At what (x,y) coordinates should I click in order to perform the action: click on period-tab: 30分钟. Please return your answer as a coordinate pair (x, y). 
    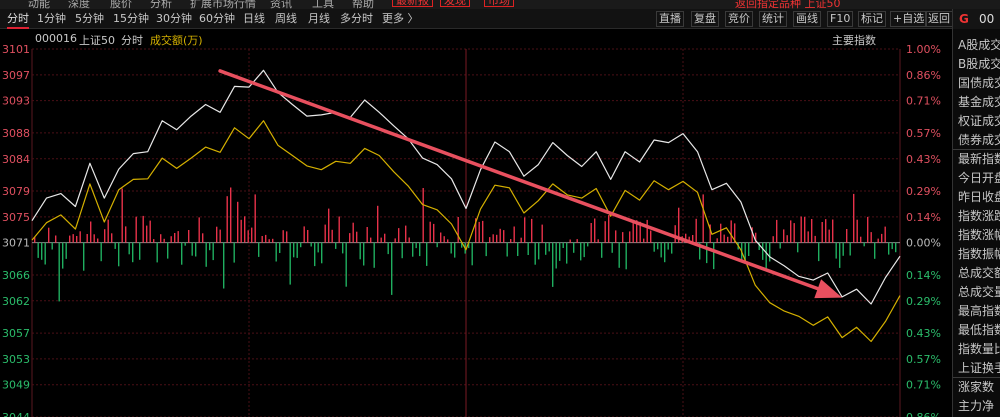
    Looking at the image, I should click on (174, 19).